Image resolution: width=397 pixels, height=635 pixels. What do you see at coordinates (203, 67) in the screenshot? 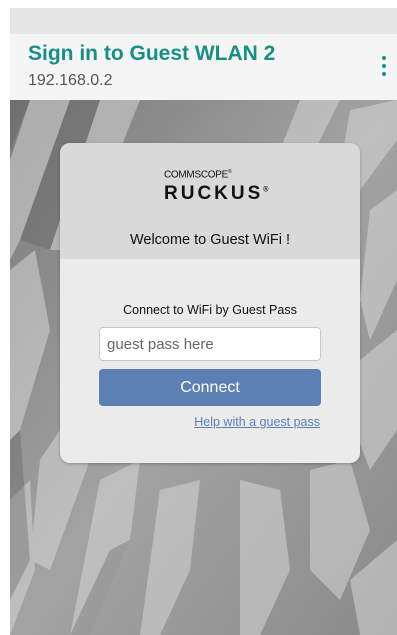
I see `captive-portal-header: Sign in to Guest WLAN 2 192.168.0.2` at bounding box center [203, 67].